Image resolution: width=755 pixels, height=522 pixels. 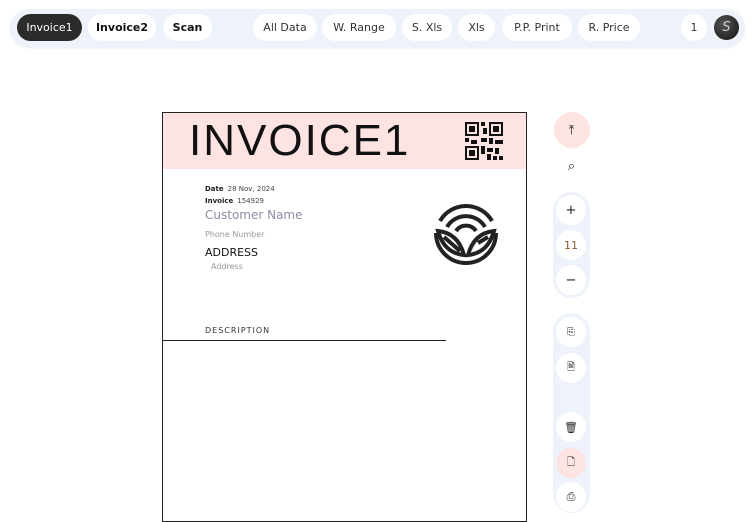 What do you see at coordinates (427, 27) in the screenshot?
I see `s-xls-button: S. Xls` at bounding box center [427, 27].